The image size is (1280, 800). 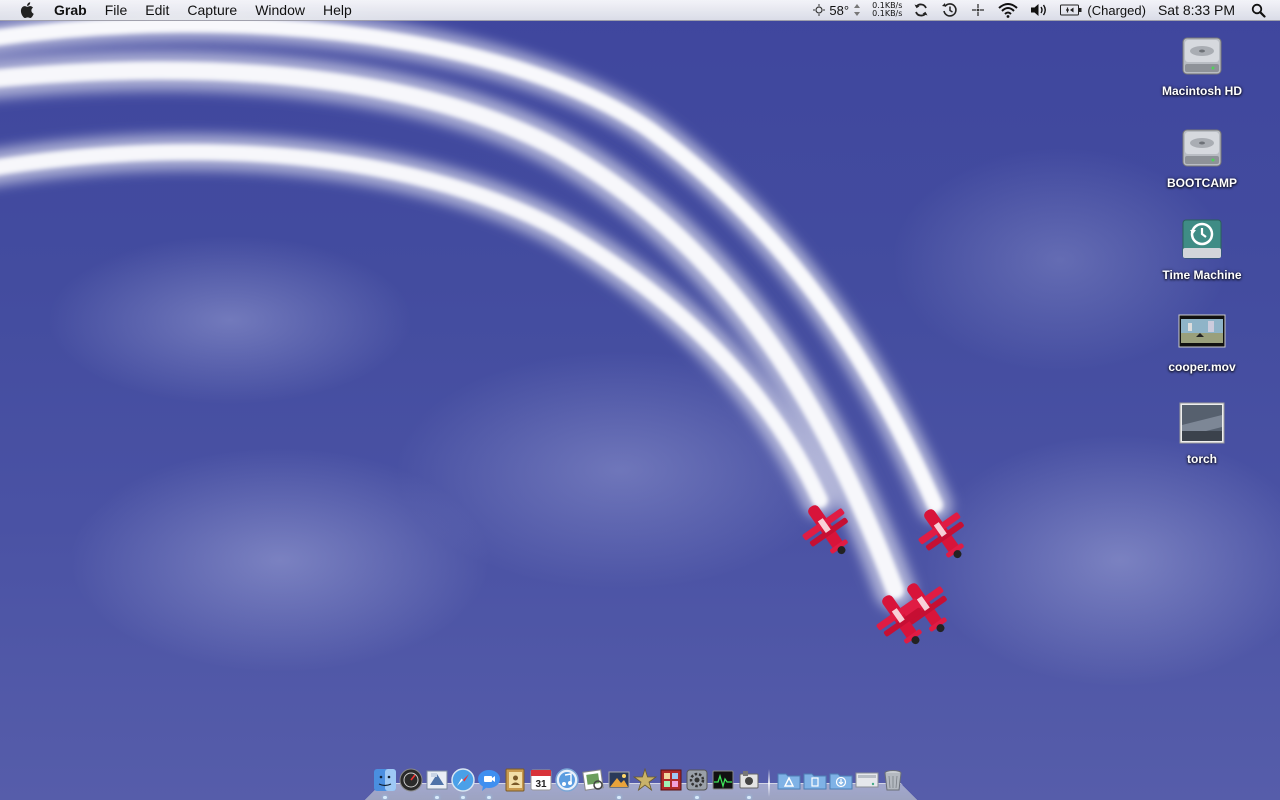 I want to click on menu-window: Window, so click(x=280, y=10).